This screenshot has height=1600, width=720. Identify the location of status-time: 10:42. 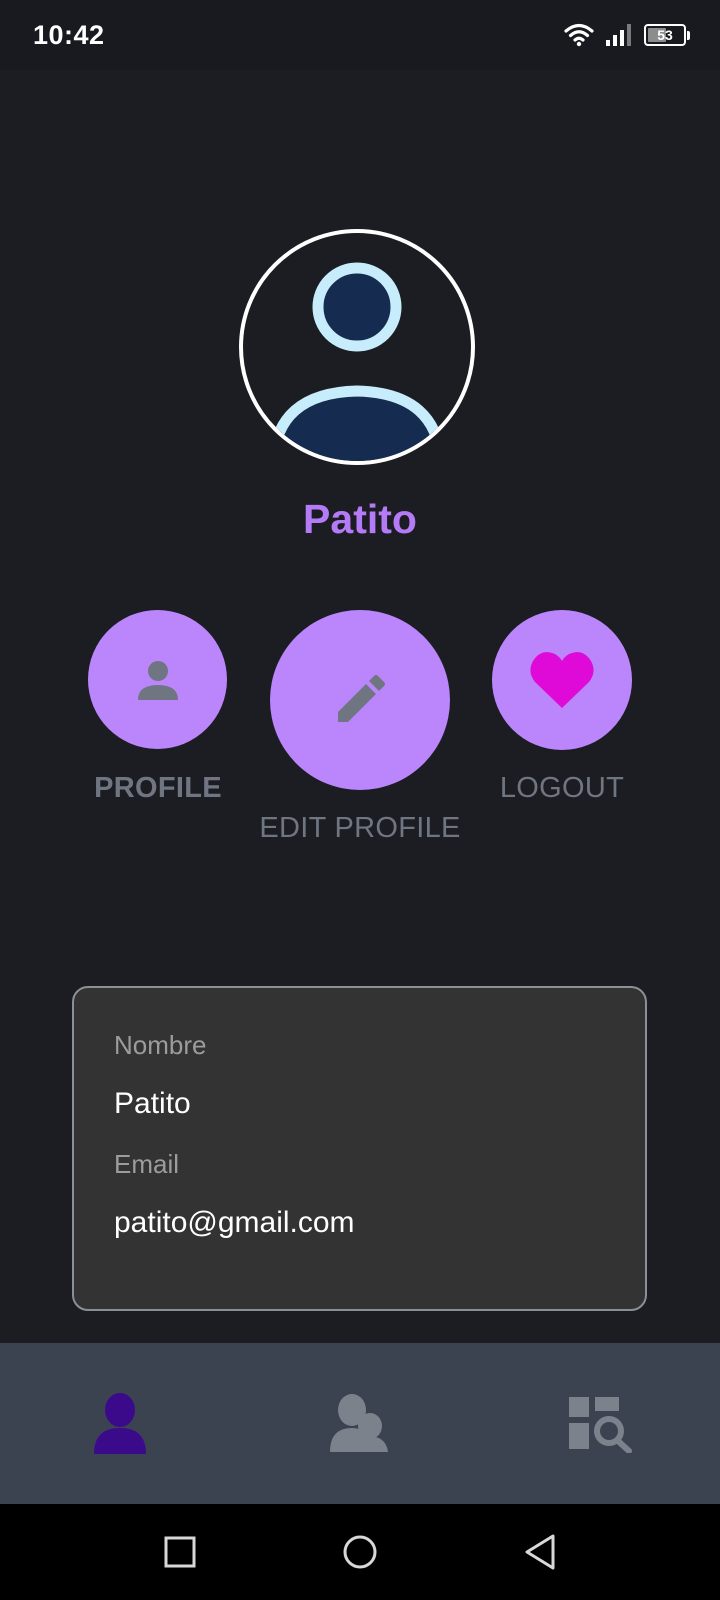
(69, 34).